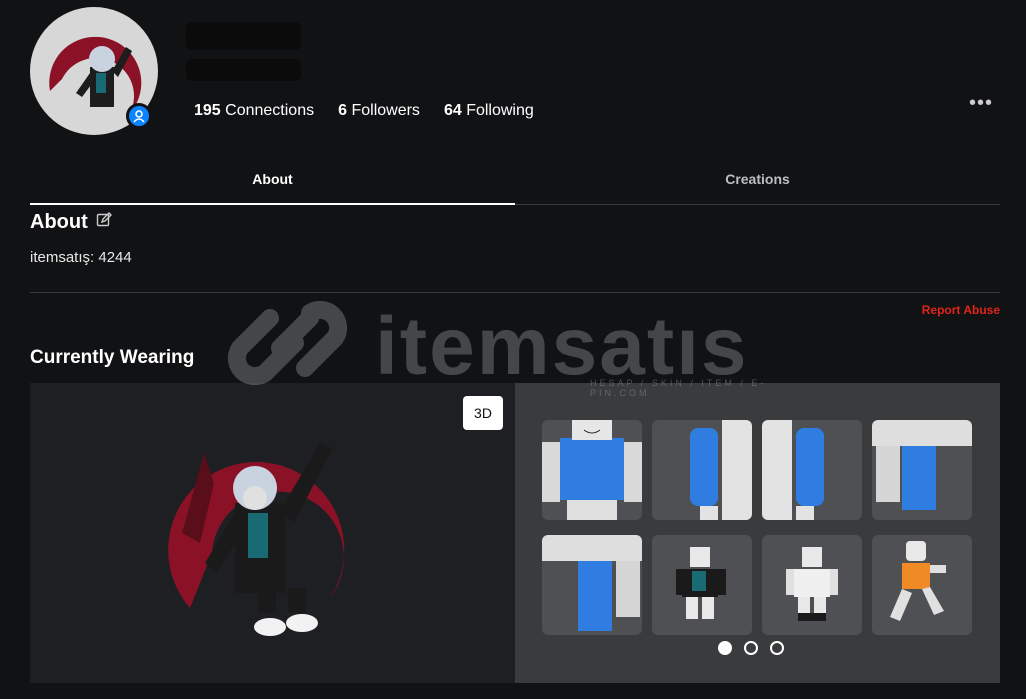 Image resolution: width=1026 pixels, height=699 pixels. I want to click on item-shirt, so click(592, 470).